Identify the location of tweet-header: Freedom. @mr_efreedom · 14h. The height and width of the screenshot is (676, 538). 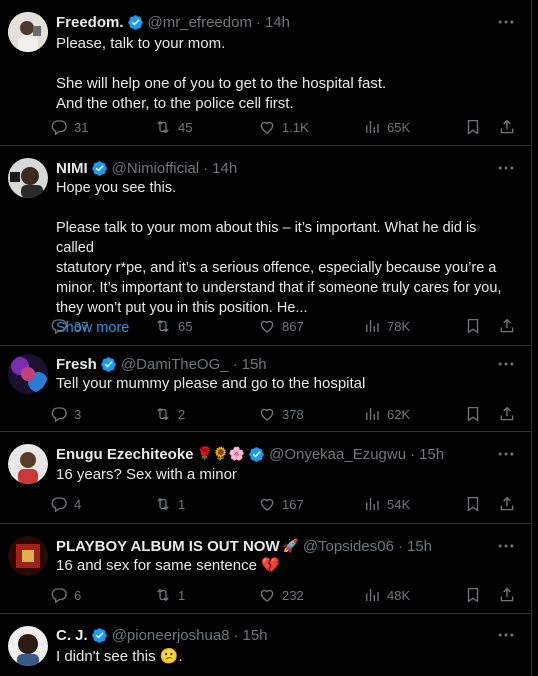
(274, 22).